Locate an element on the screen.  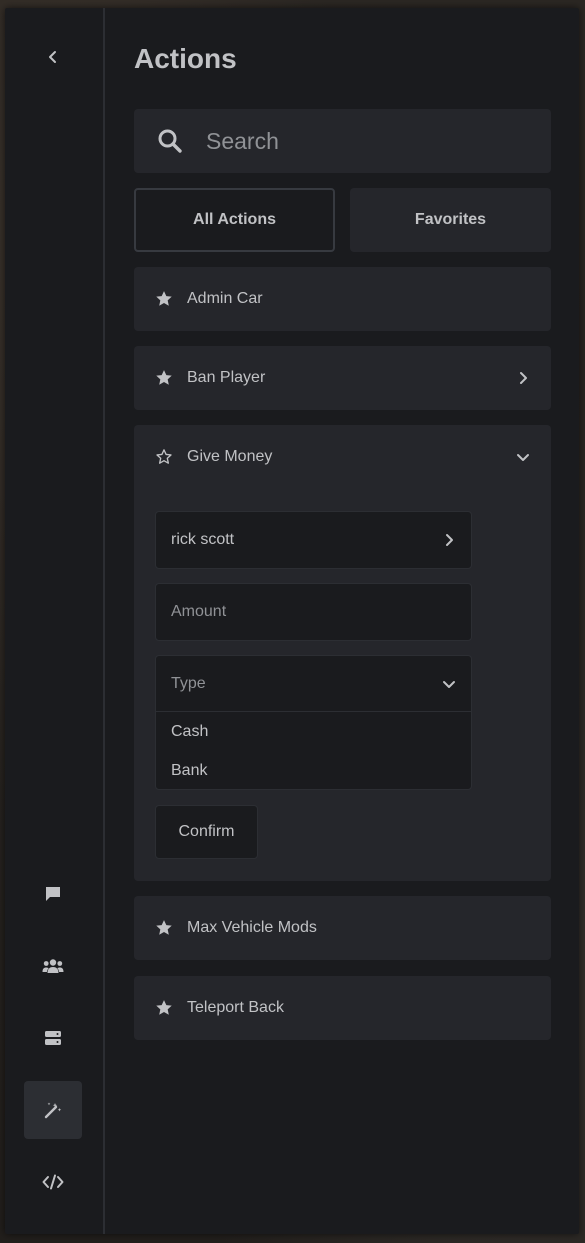
chat-button is located at coordinates (53, 894).